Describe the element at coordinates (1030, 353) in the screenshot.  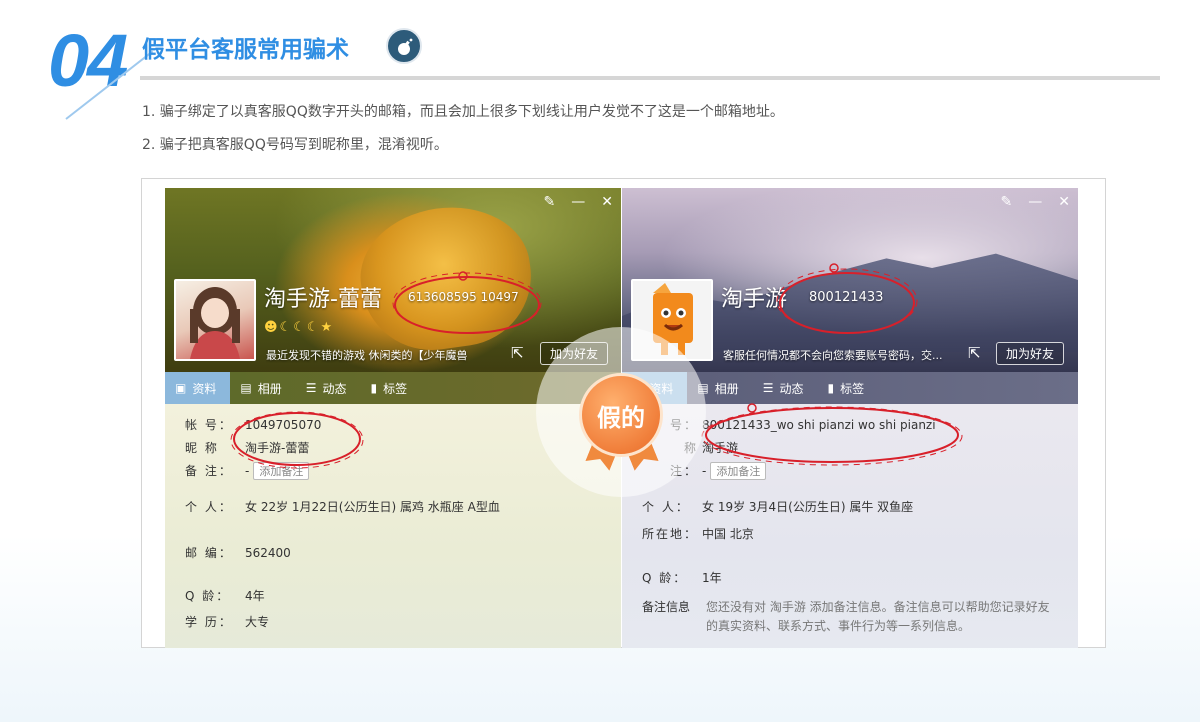
I see `add-friend-button: 加为好友` at that location.